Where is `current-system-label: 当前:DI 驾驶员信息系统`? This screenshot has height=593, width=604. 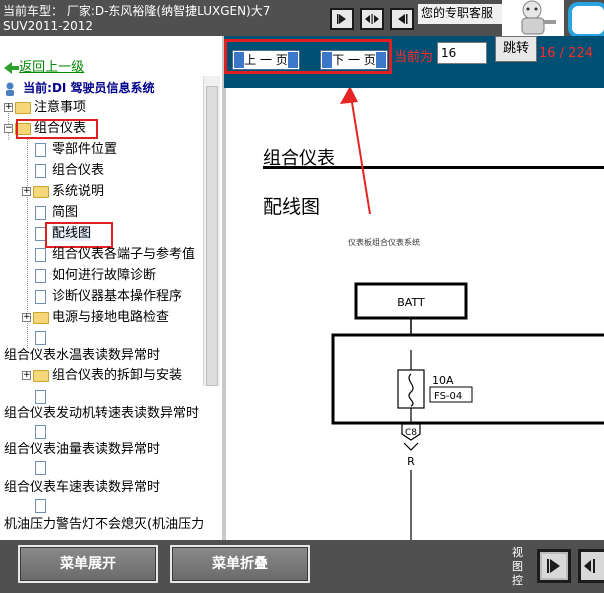 current-system-label: 当前:DI 驾驶员信息系统 is located at coordinates (89, 88).